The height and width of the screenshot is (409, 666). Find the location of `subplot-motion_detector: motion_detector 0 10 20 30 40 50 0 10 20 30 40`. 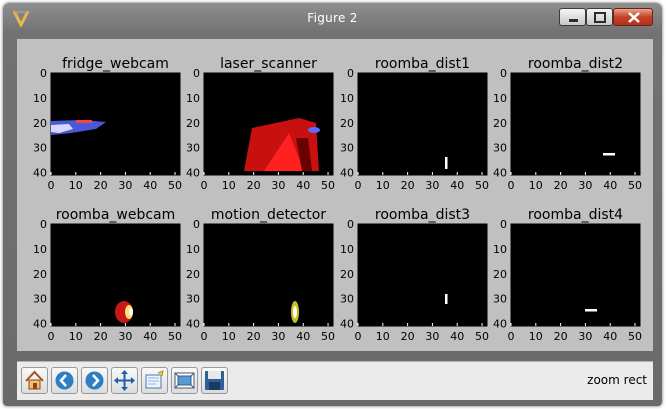

subplot-motion_detector: motion_detector 0 10 20 30 40 50 0 10 20 30 40 is located at coordinates (260, 275).